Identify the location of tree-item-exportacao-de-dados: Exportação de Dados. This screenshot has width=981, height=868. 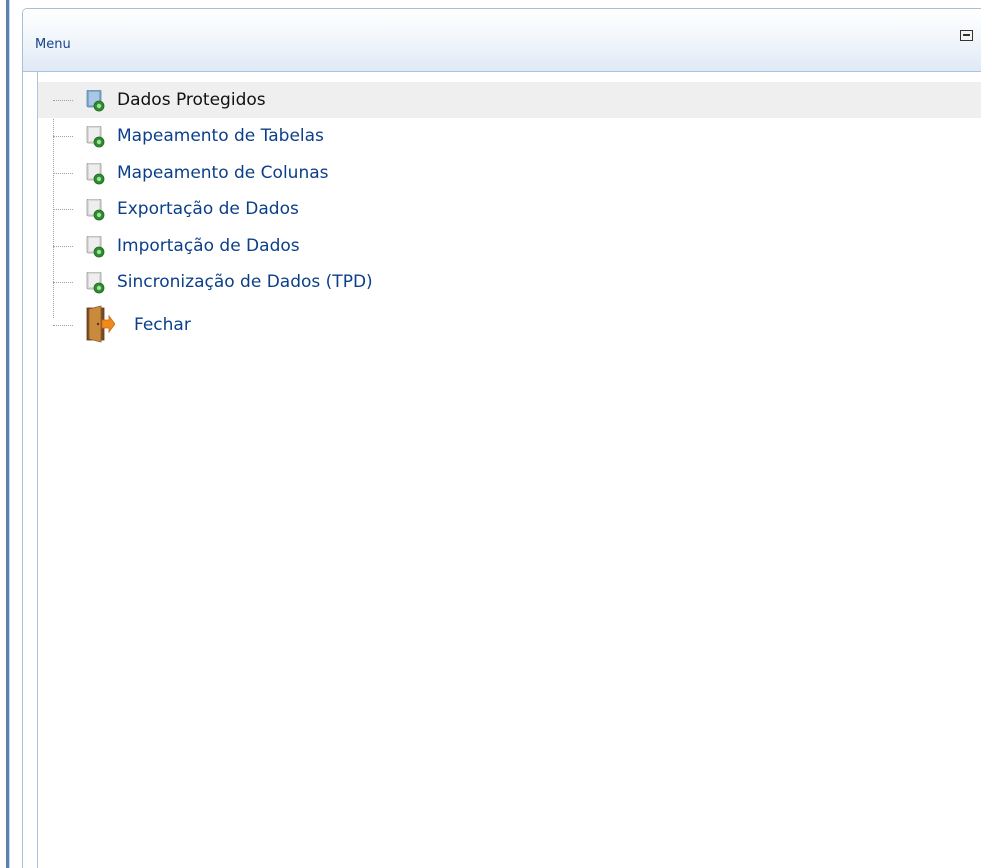
(509, 209).